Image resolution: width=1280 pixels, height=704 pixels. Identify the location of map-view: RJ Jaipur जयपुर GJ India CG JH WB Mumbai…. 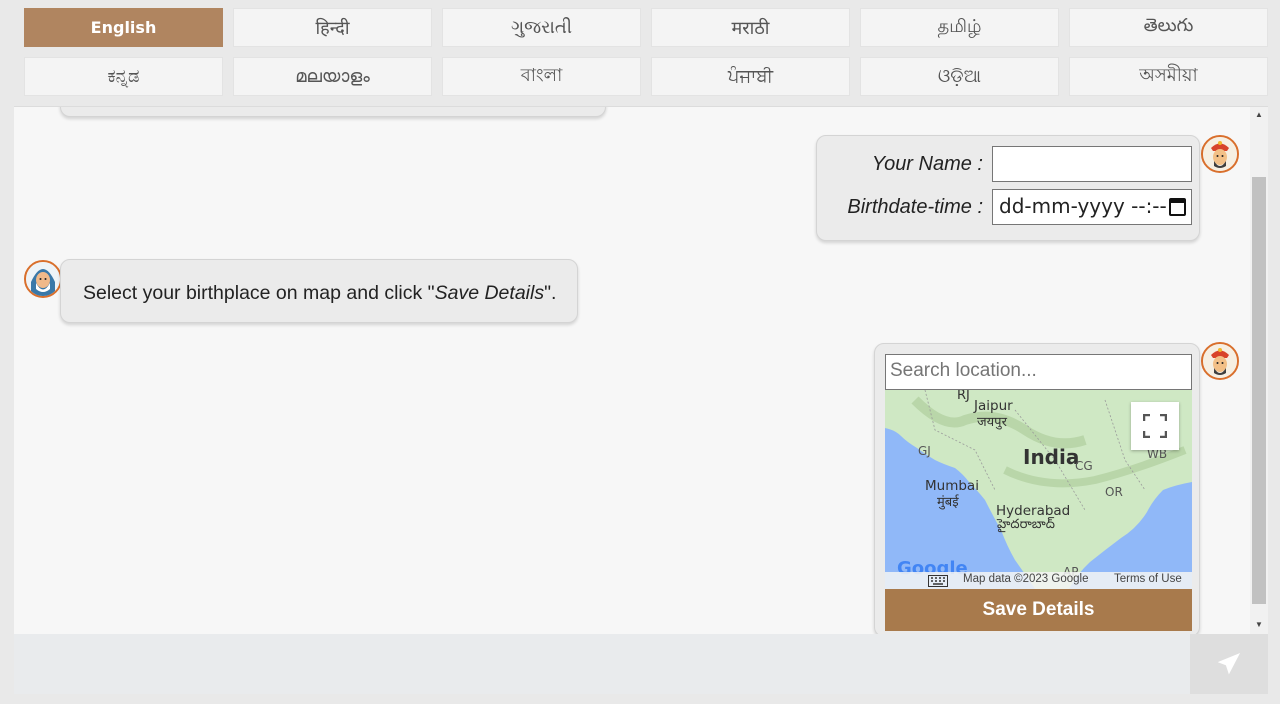
(1038, 489).